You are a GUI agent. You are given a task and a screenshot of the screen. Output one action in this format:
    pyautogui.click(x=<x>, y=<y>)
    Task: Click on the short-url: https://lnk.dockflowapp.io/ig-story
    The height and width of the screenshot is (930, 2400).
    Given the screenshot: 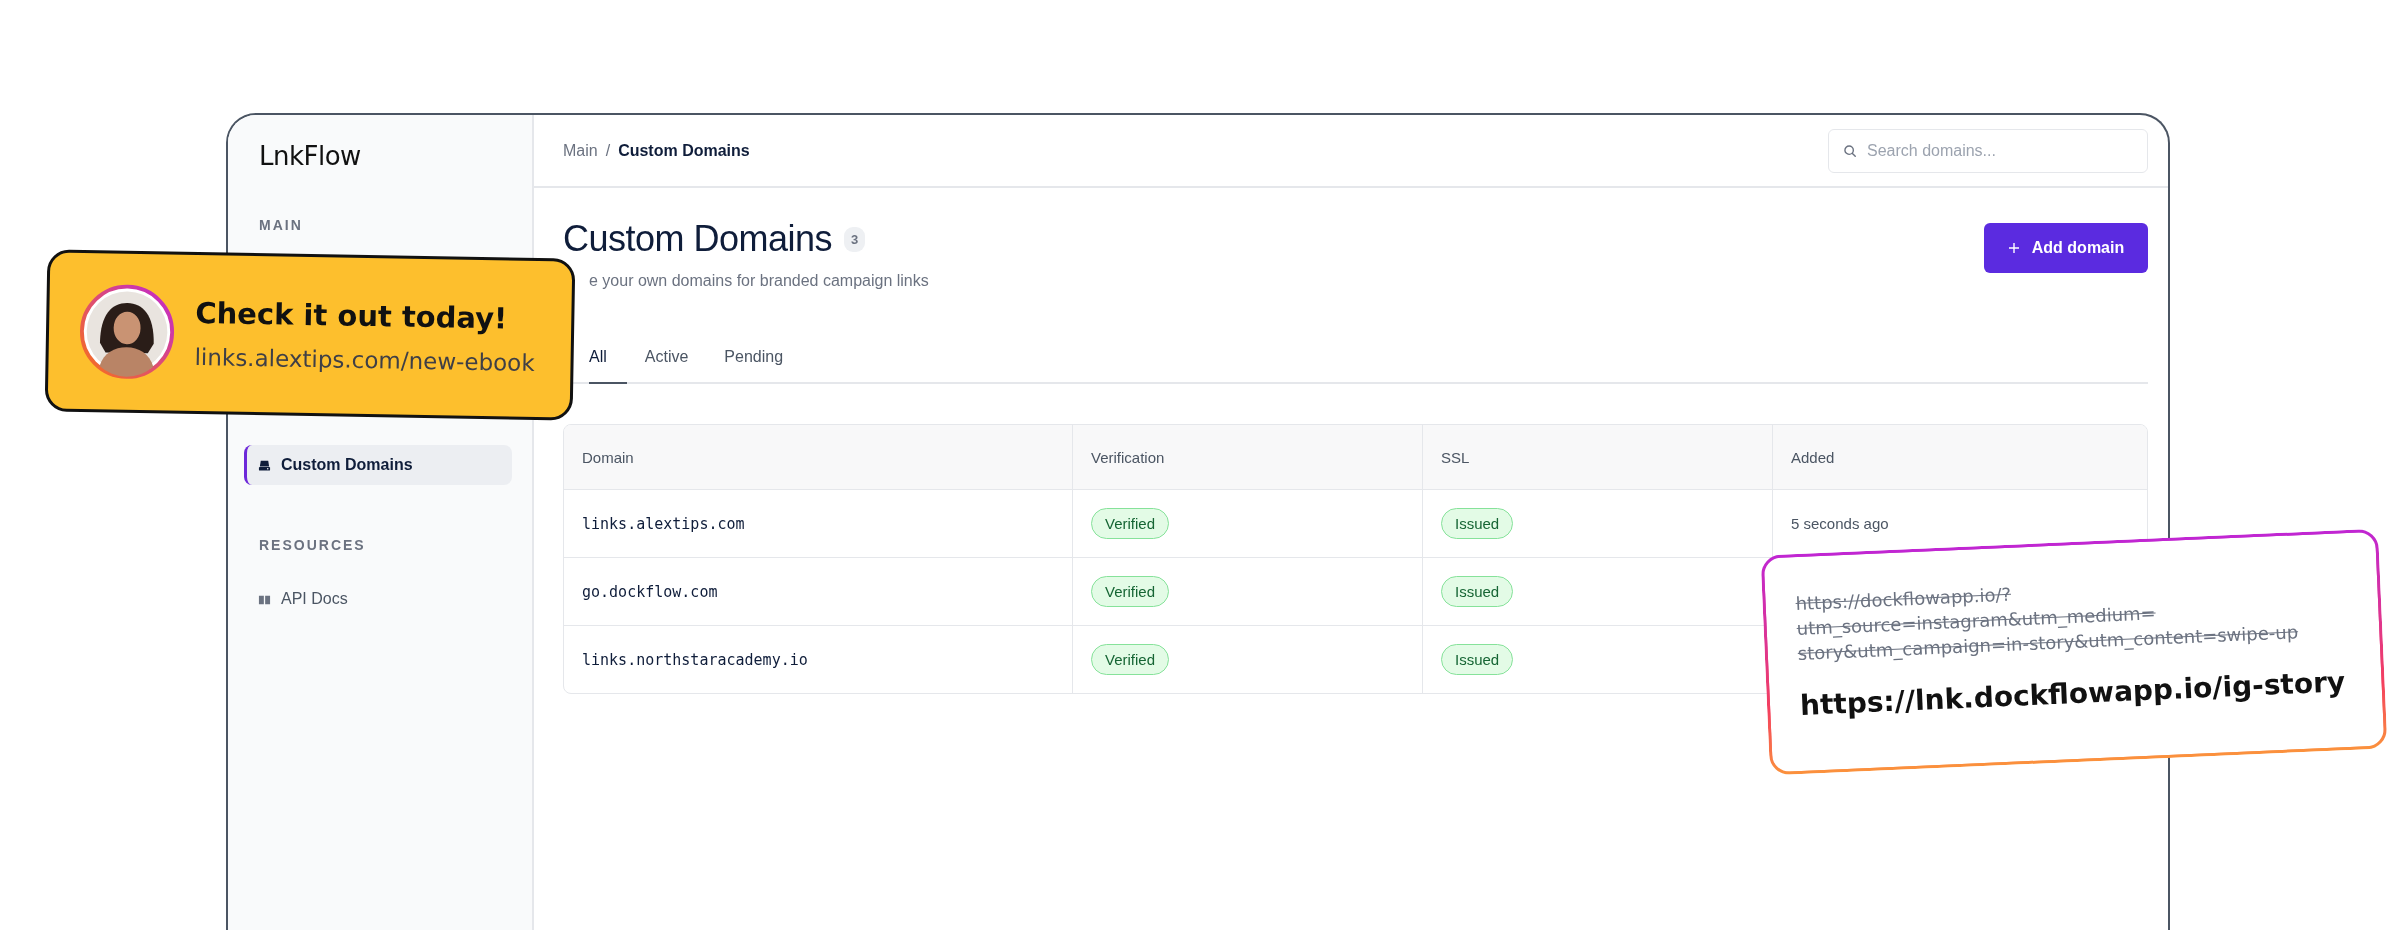 What is the action you would take?
    pyautogui.click(x=2073, y=693)
    